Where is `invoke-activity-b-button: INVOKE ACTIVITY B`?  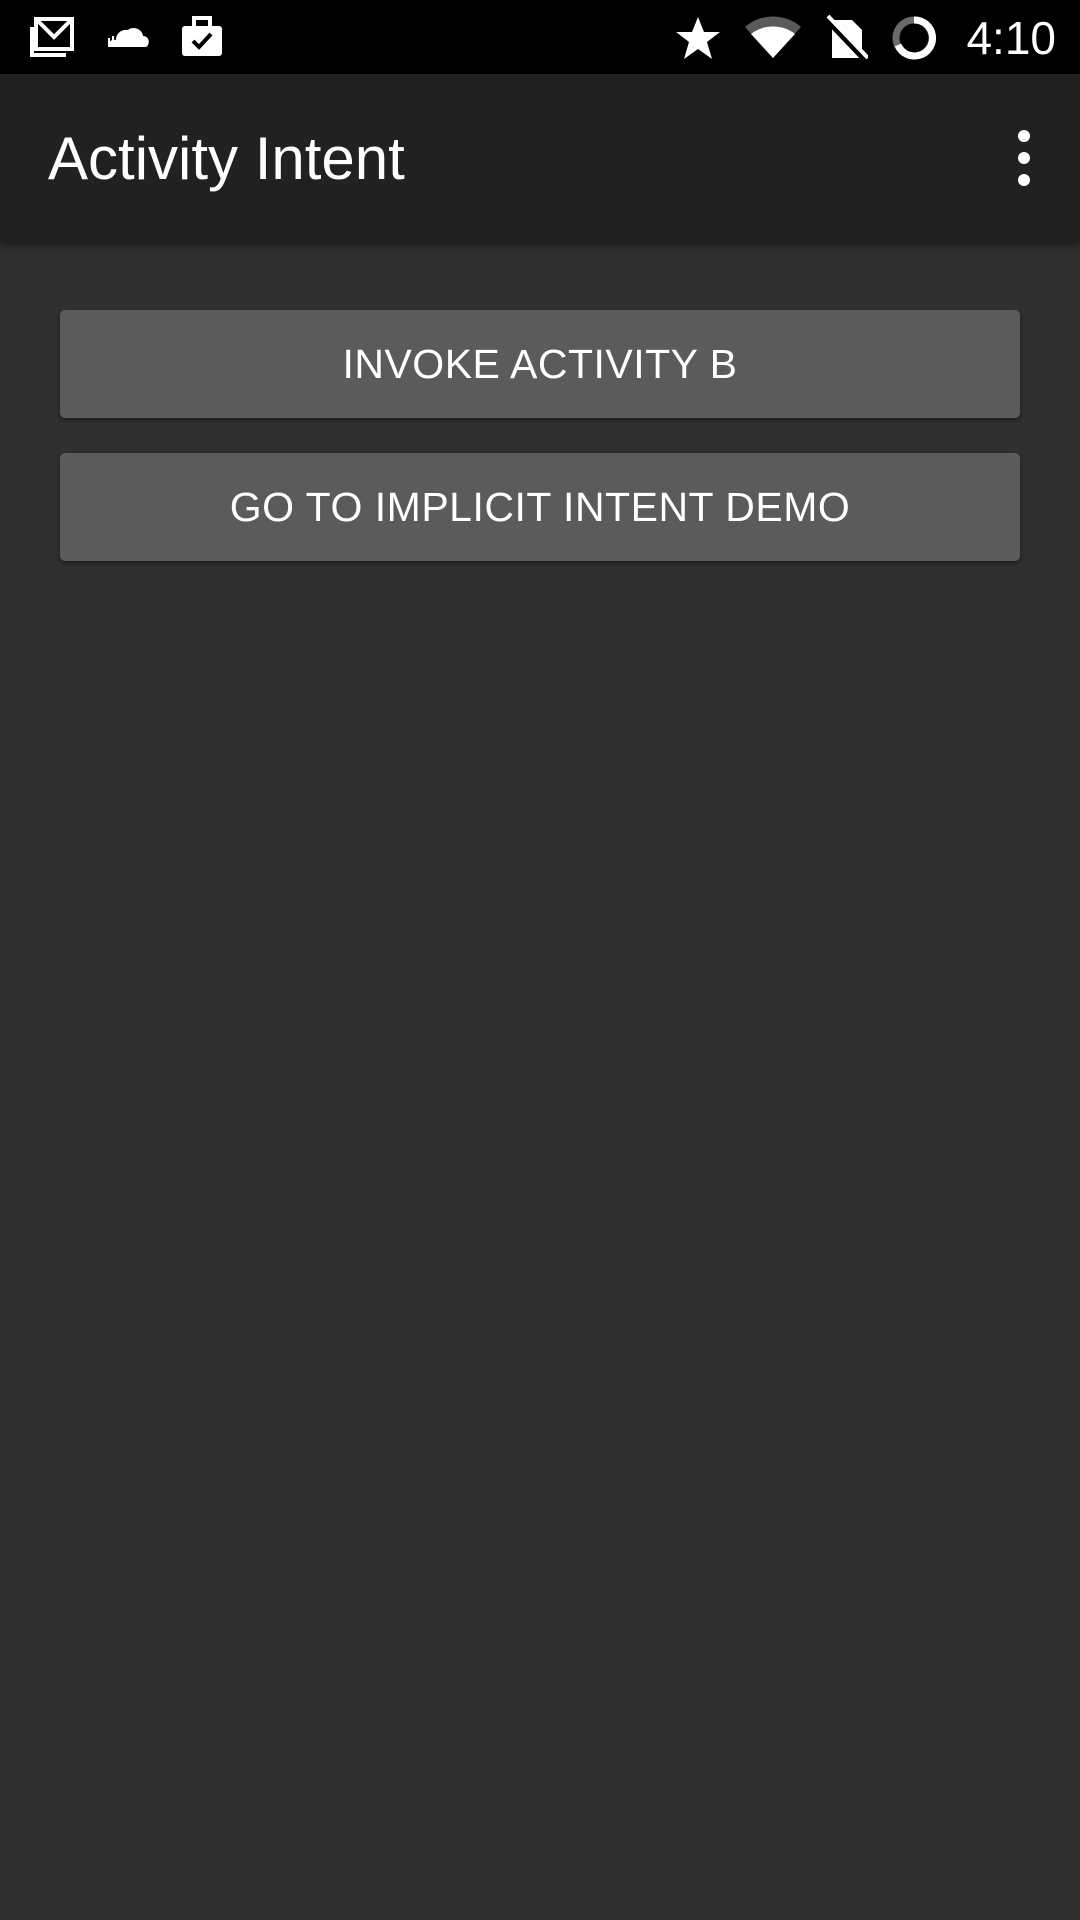 invoke-activity-b-button: INVOKE ACTIVITY B is located at coordinates (540, 364).